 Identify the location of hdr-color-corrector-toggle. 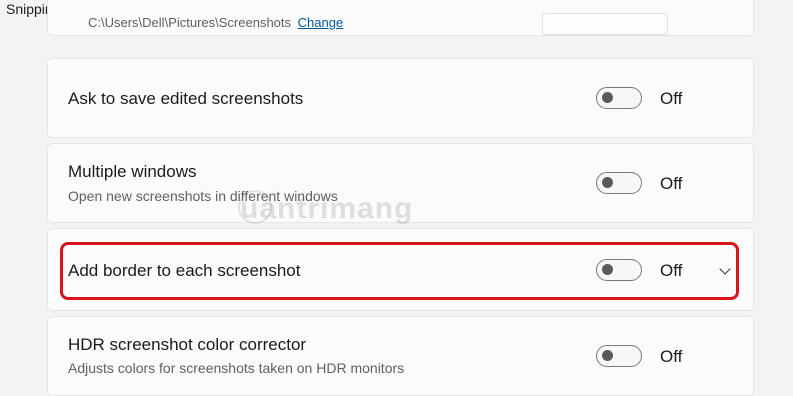
(619, 356).